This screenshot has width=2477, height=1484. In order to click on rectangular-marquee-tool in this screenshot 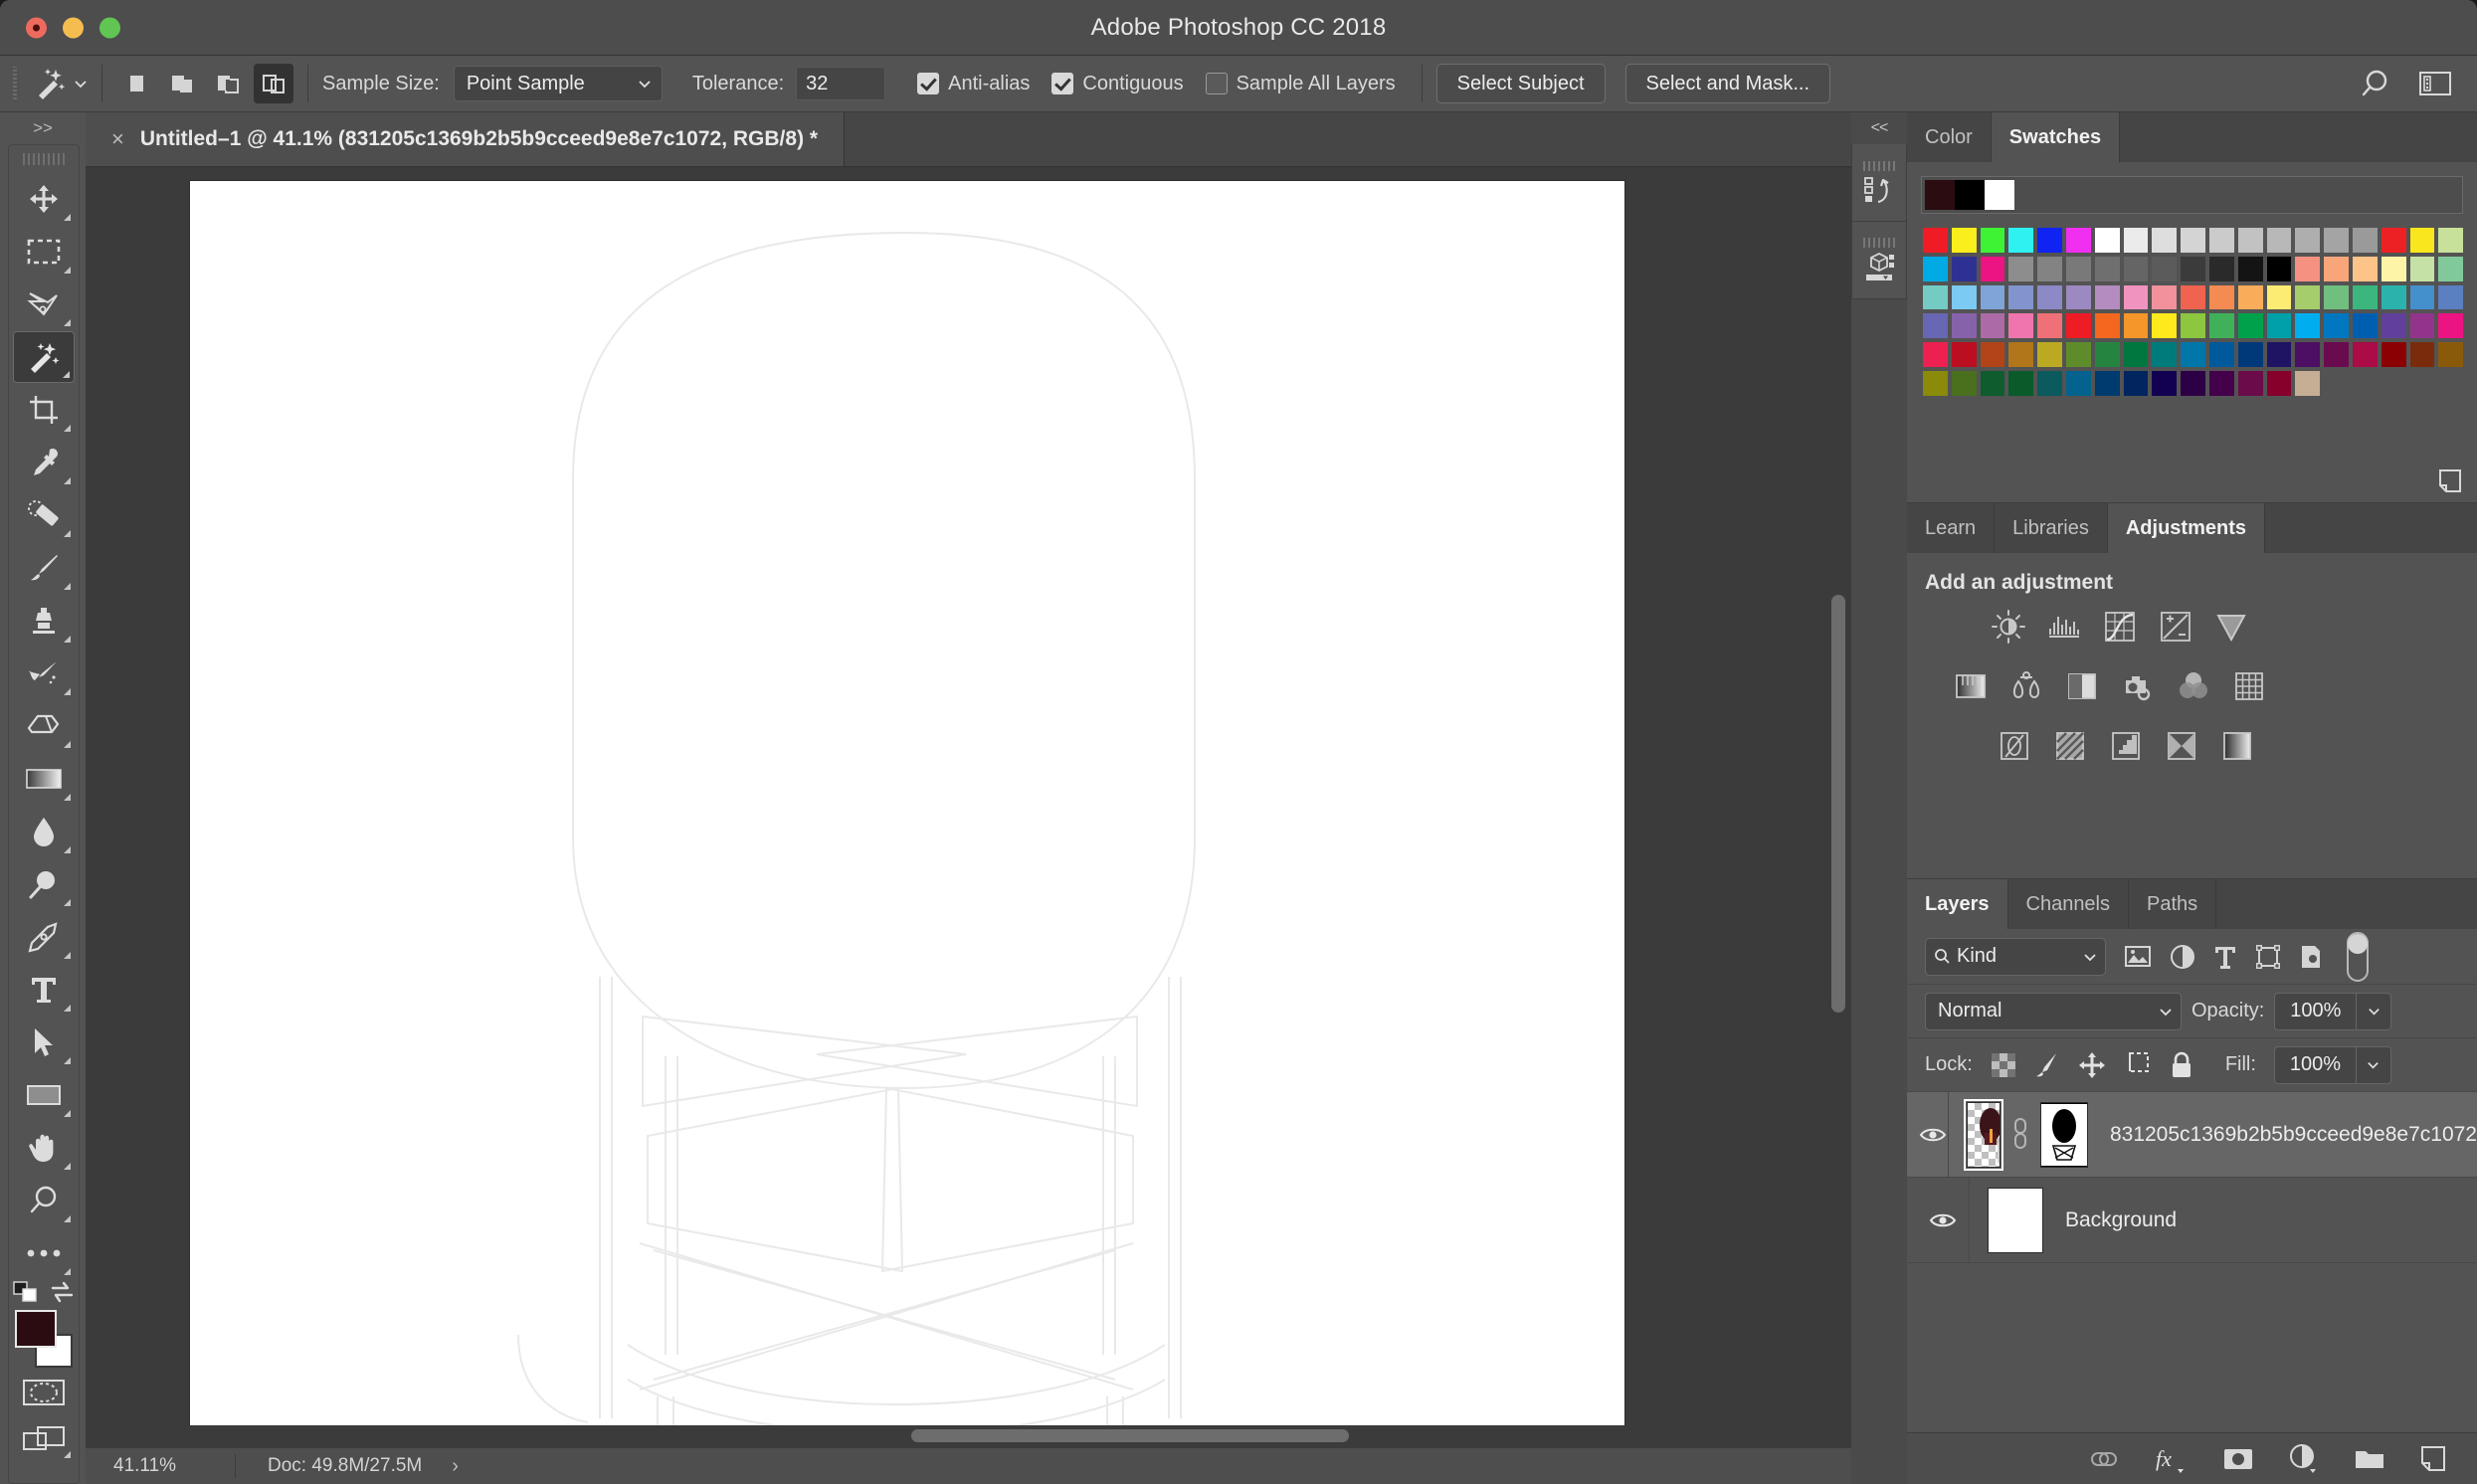, I will do `click(44, 252)`.